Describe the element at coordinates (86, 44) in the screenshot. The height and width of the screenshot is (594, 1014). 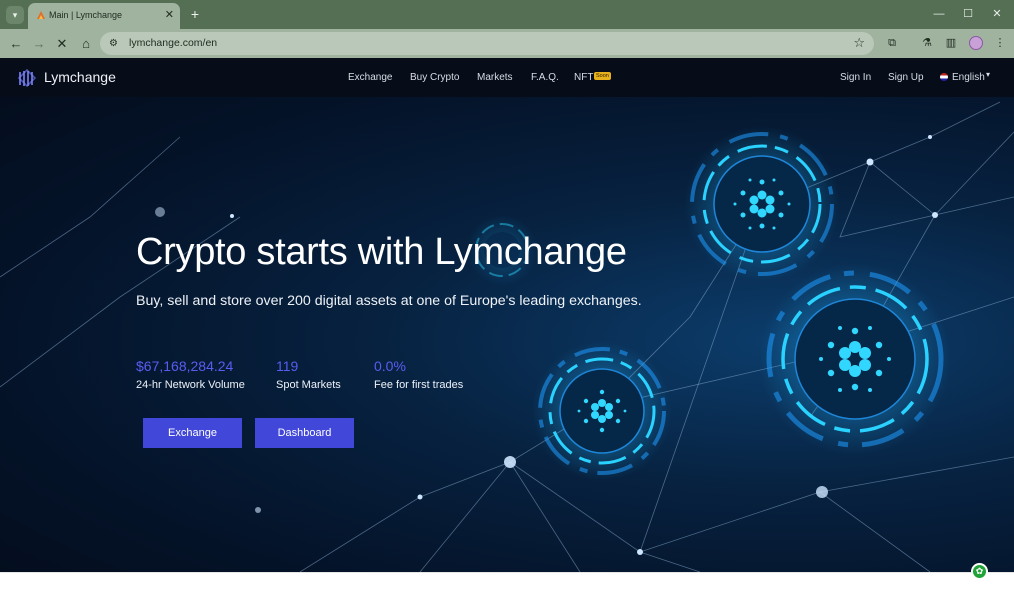
I see `home-icon: ⌂` at that location.